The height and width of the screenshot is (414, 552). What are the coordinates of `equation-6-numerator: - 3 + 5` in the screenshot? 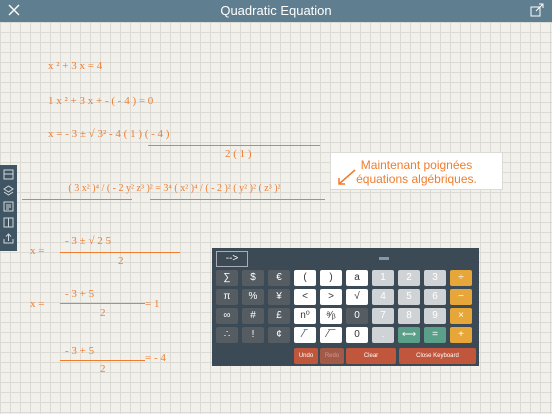 It's located at (79, 294).